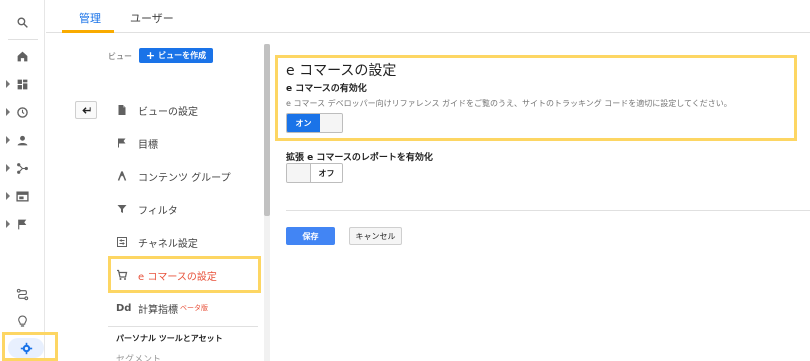 Image resolution: width=810 pixels, height=361 pixels. I want to click on realtime-button, so click(22, 112).